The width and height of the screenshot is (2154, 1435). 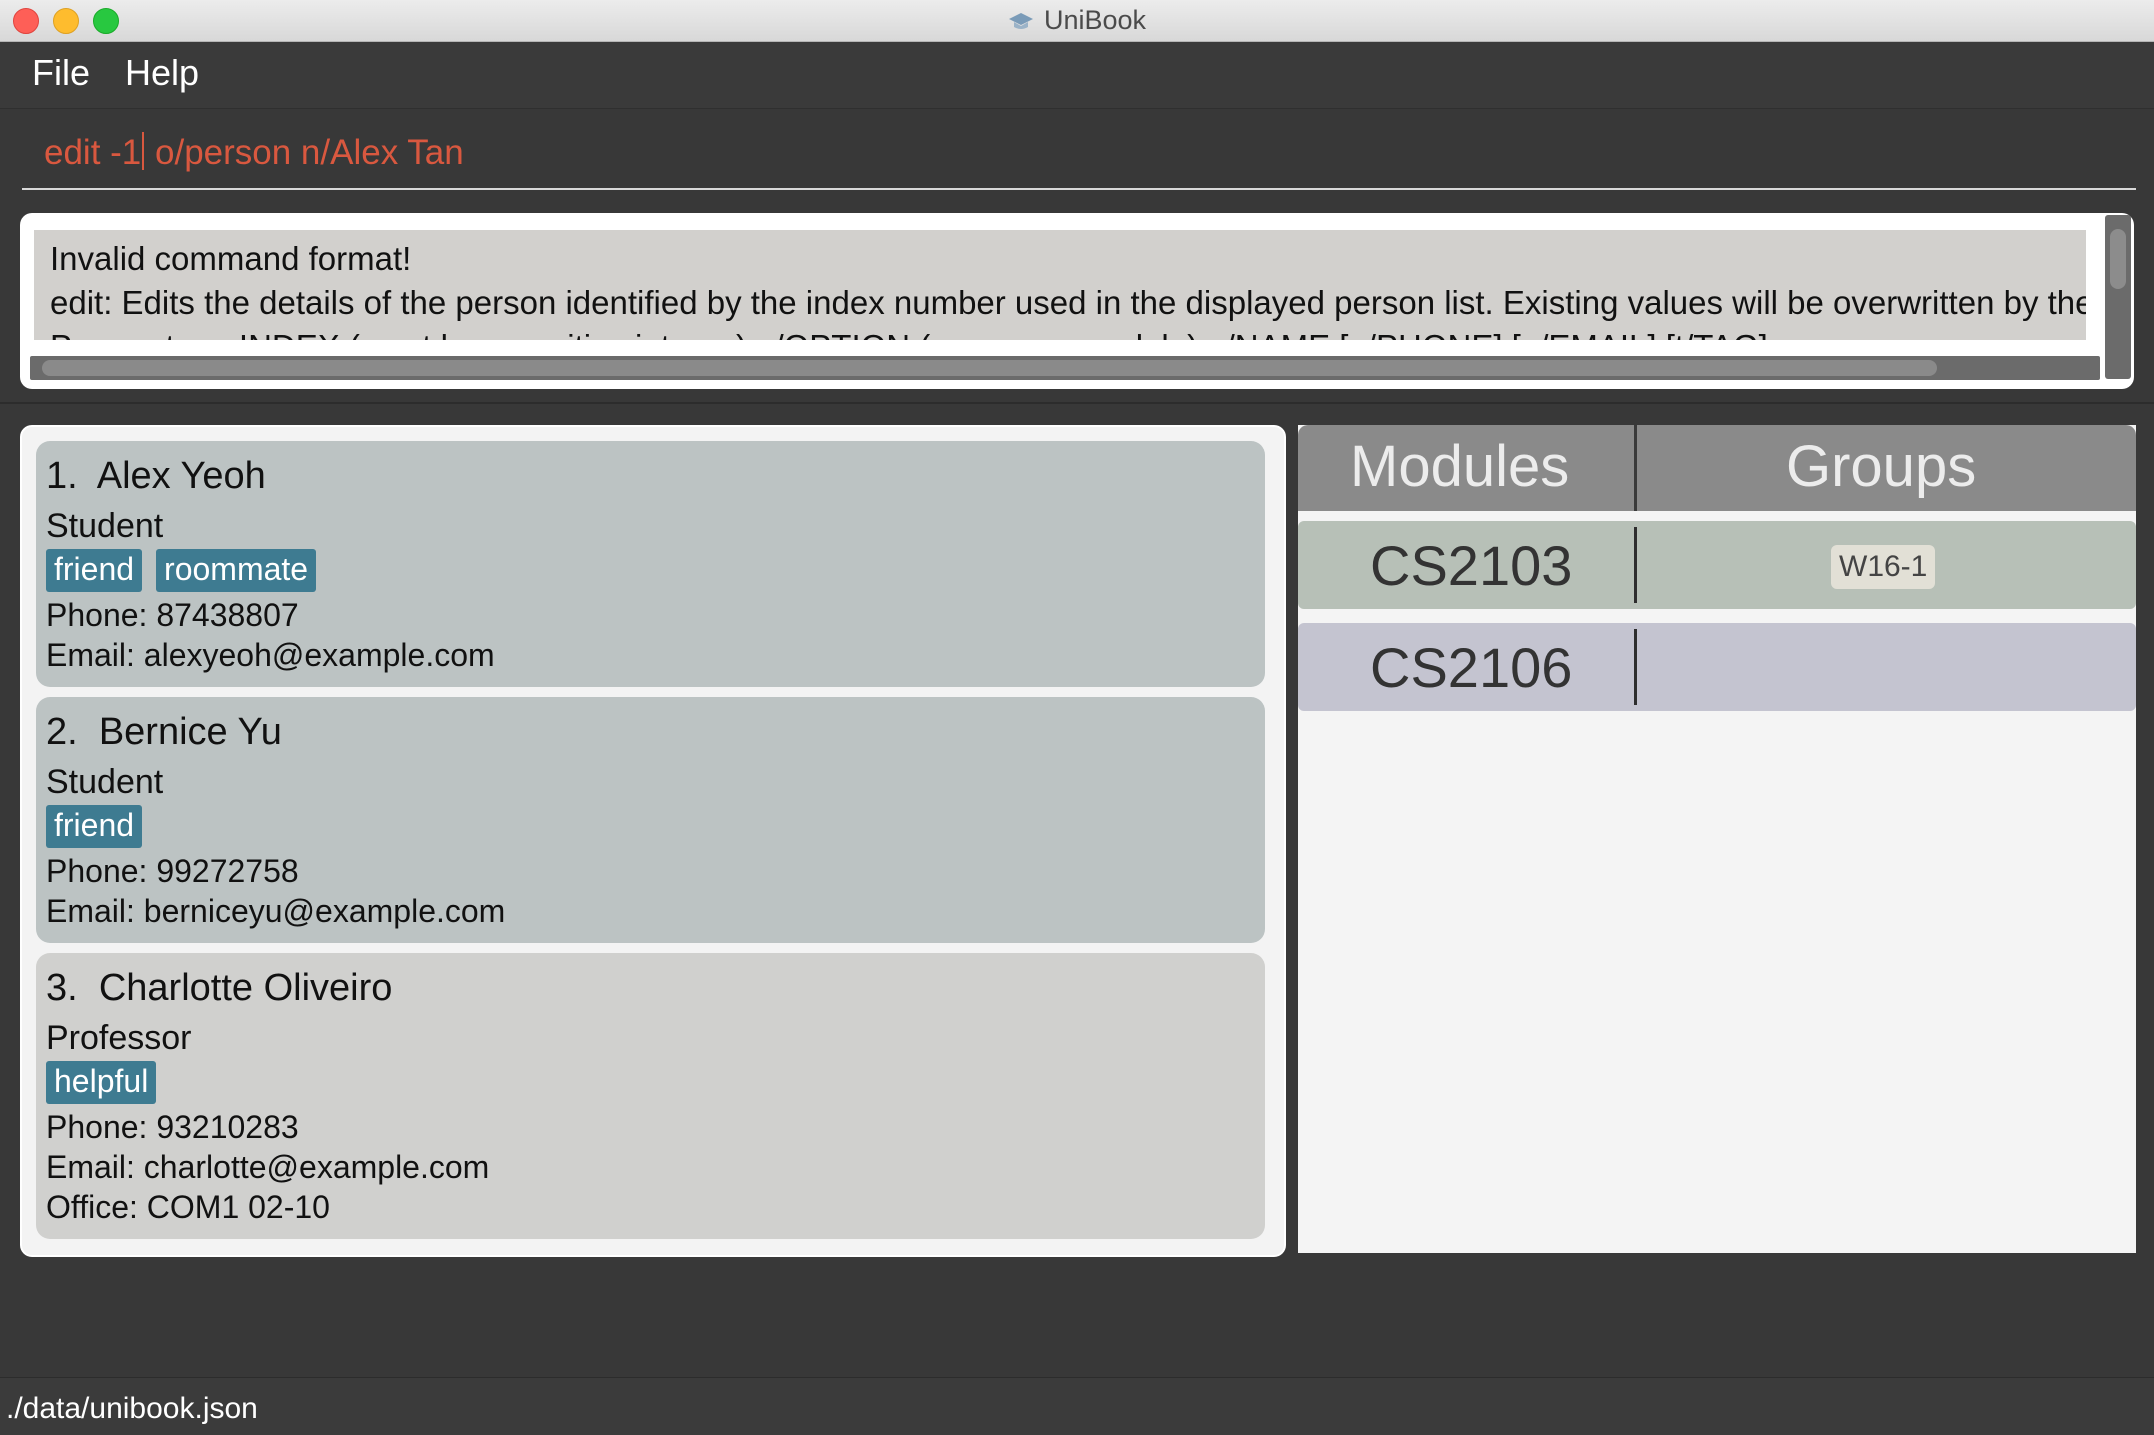 What do you see at coordinates (2118, 297) in the screenshot?
I see `vertical-scrollbar` at bounding box center [2118, 297].